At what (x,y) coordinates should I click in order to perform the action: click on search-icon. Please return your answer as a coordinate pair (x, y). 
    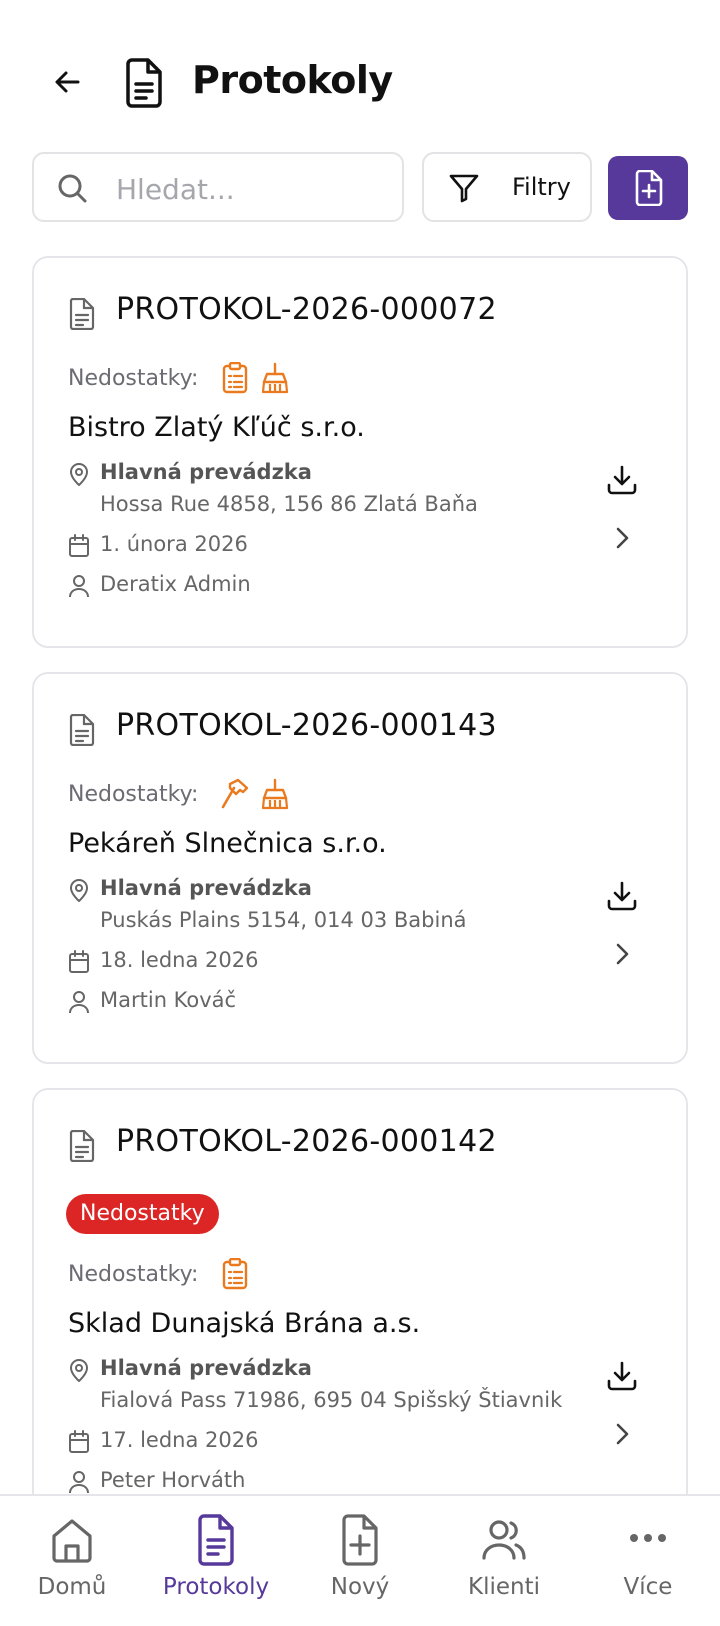
    Looking at the image, I should click on (72, 188).